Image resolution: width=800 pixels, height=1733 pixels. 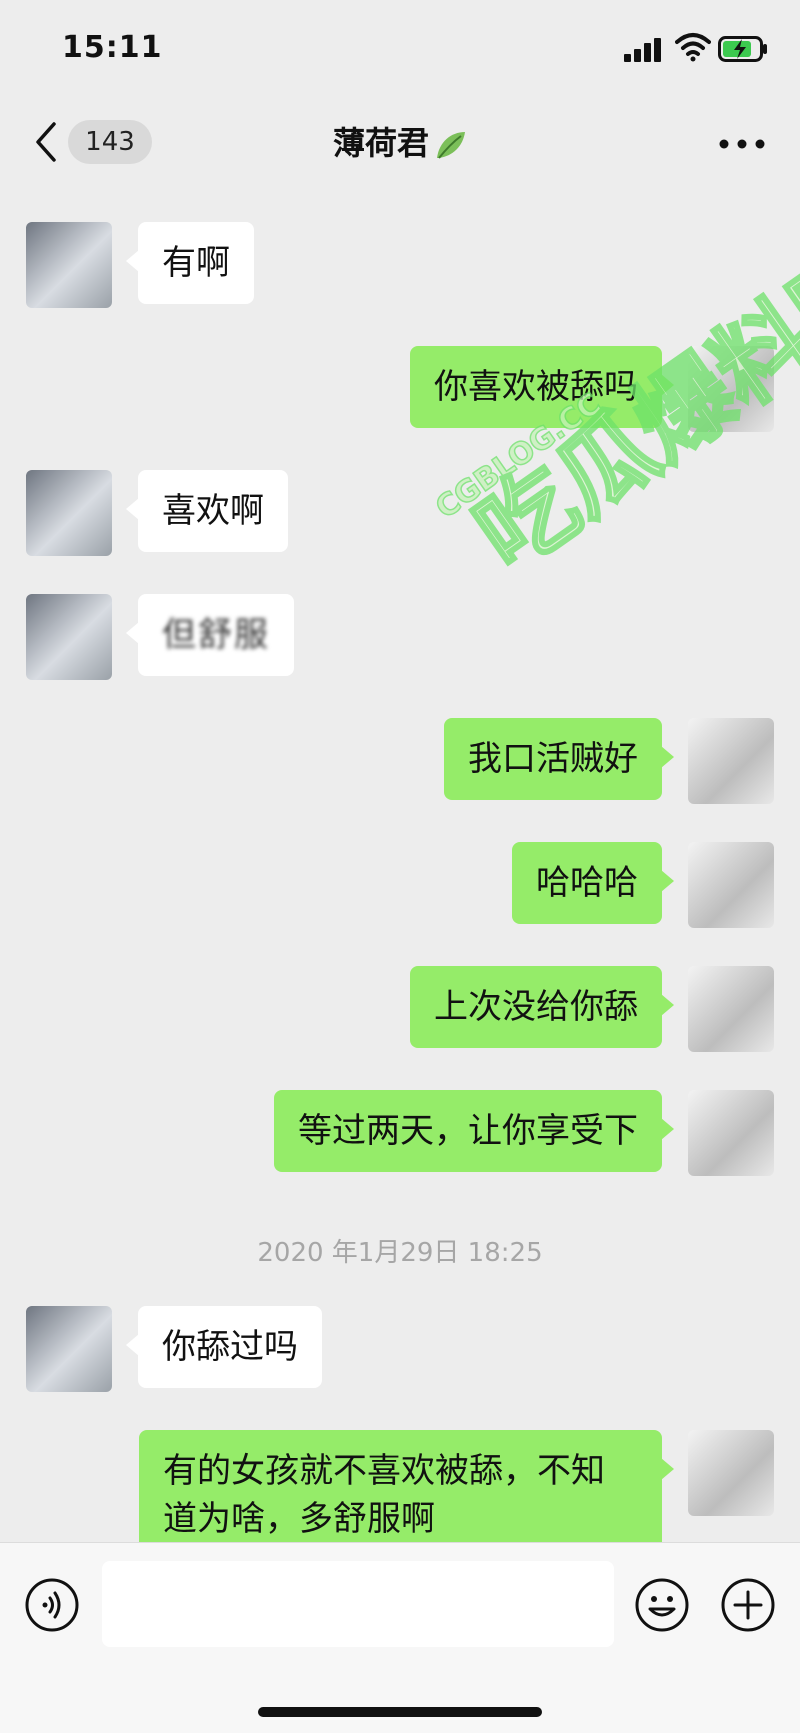 I want to click on status-bar: 15:11, so click(x=400, y=50).